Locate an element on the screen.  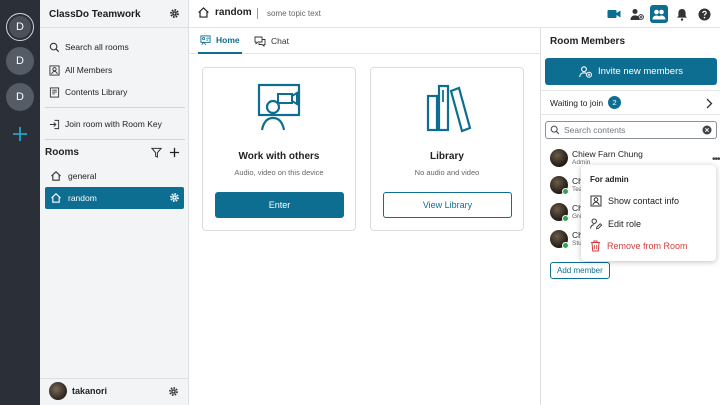
waiting-label: Waiting to join is located at coordinates (577, 102).